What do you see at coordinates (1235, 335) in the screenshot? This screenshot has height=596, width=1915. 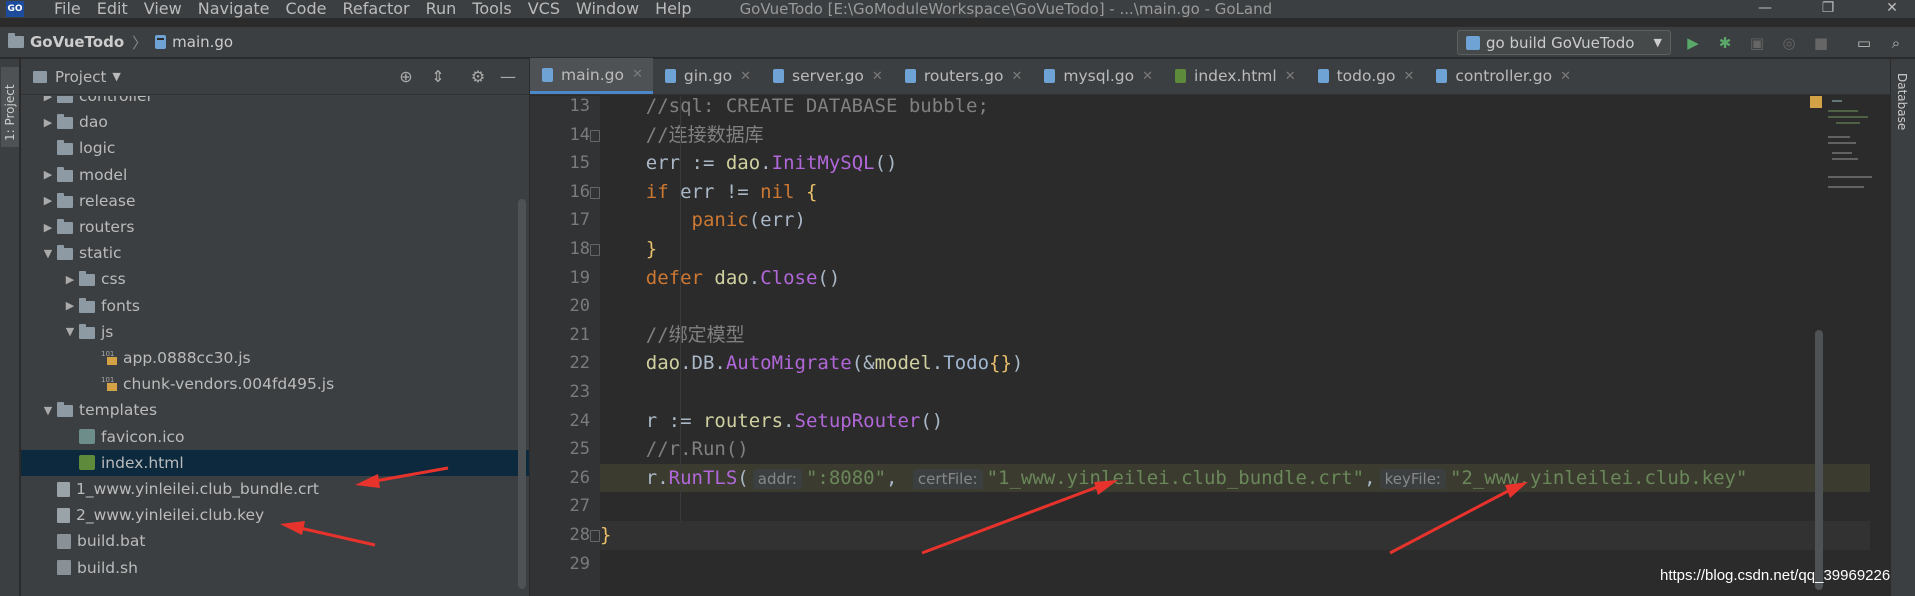 I see `code-line: //绑定模型` at bounding box center [1235, 335].